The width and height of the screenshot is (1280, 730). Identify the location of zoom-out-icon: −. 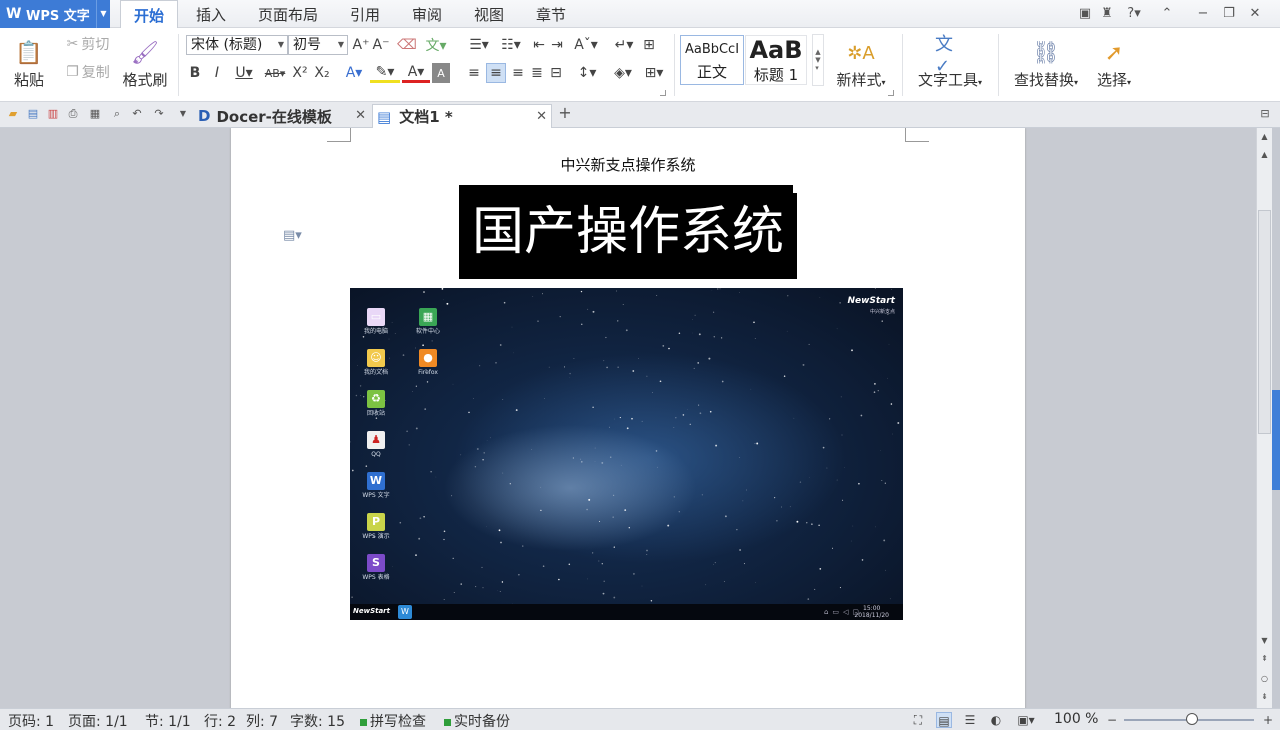
(1112, 720).